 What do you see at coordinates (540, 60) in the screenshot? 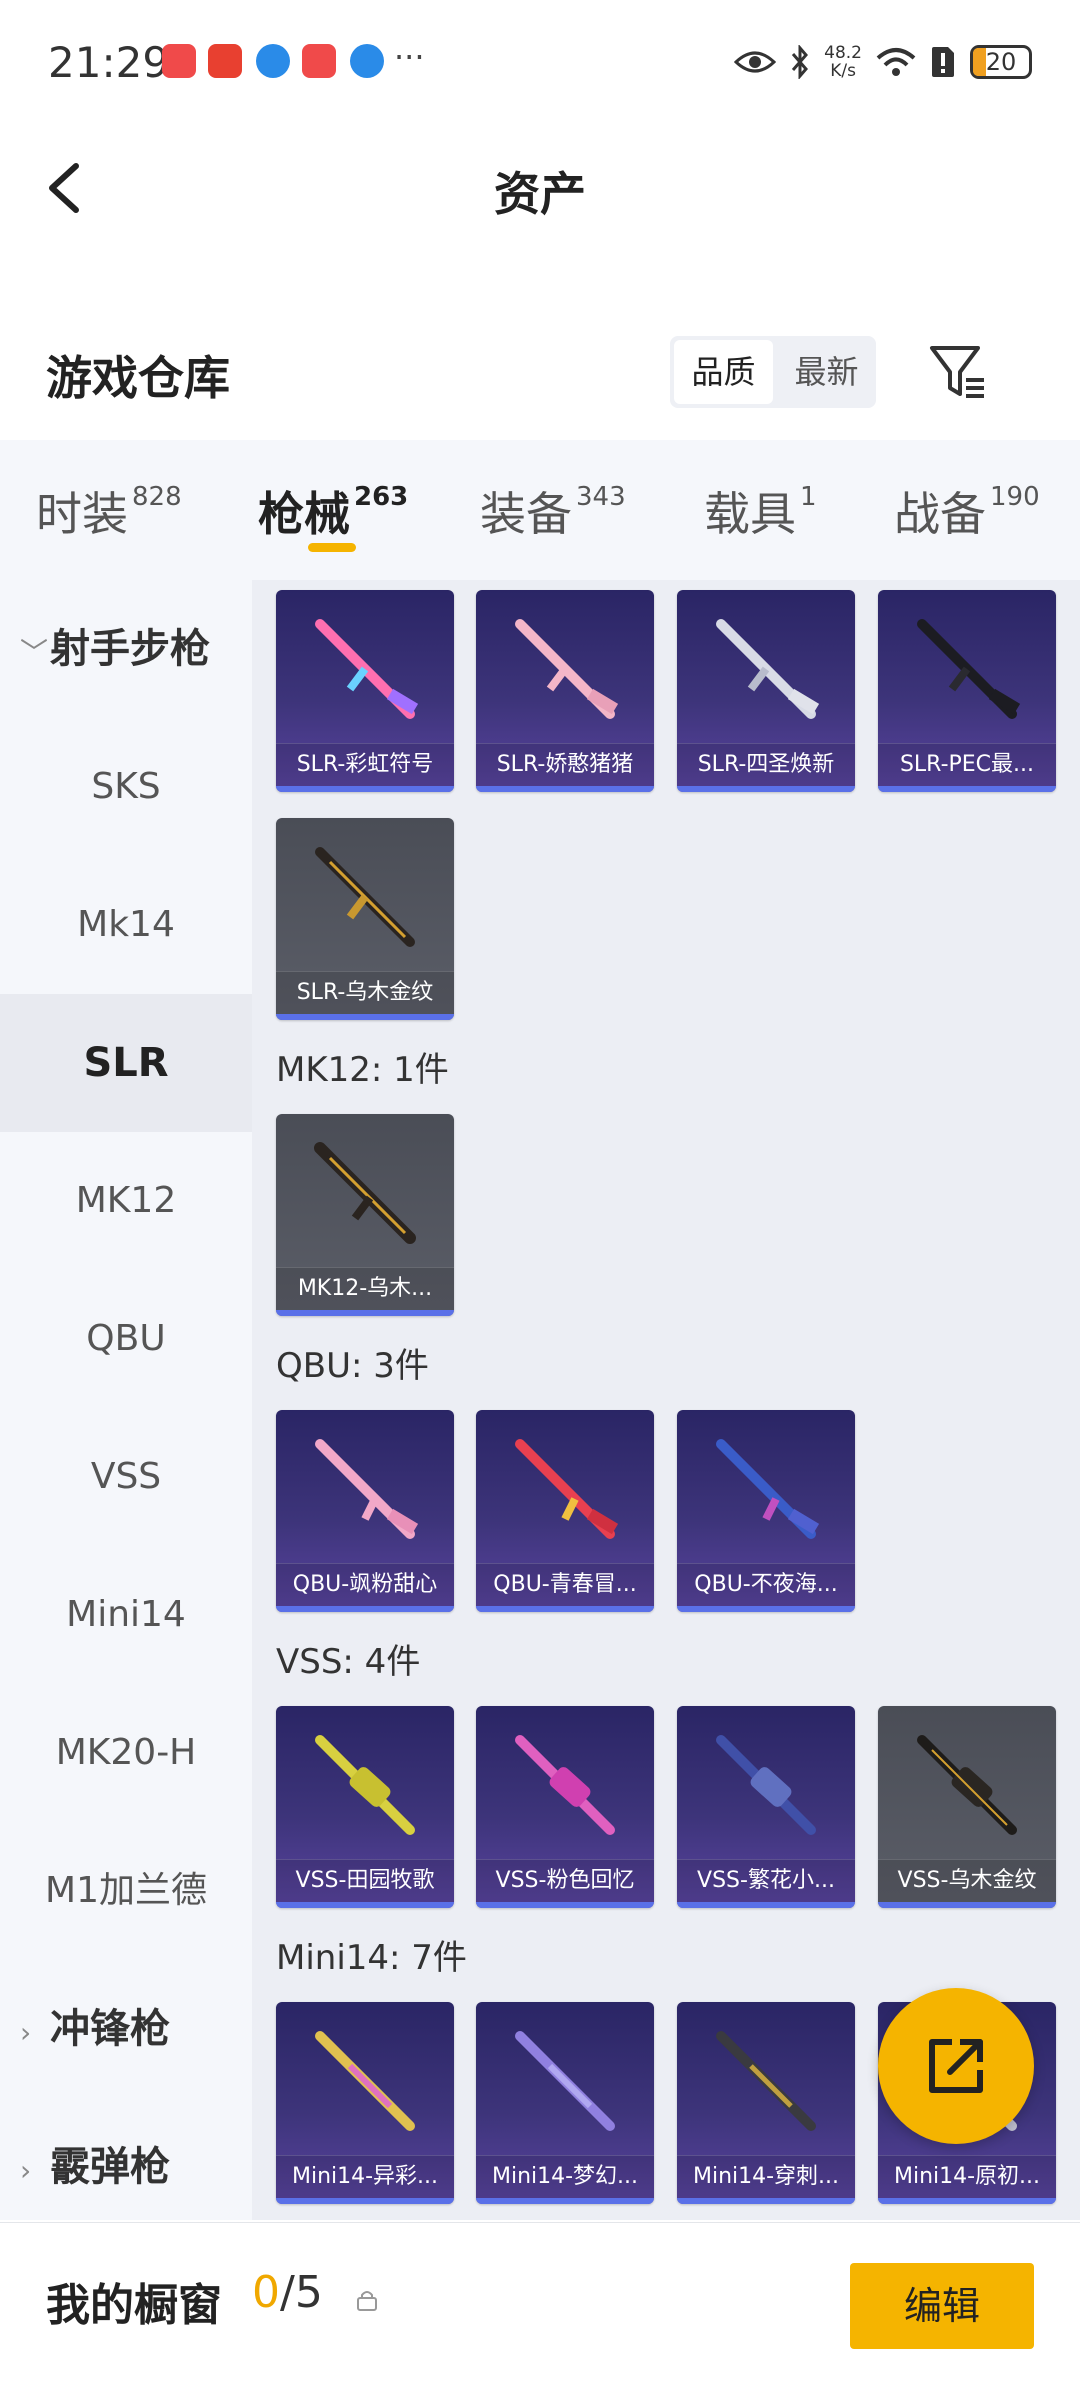
I see `status-bar: 21:29 ··· 48.2 K/s 20` at bounding box center [540, 60].